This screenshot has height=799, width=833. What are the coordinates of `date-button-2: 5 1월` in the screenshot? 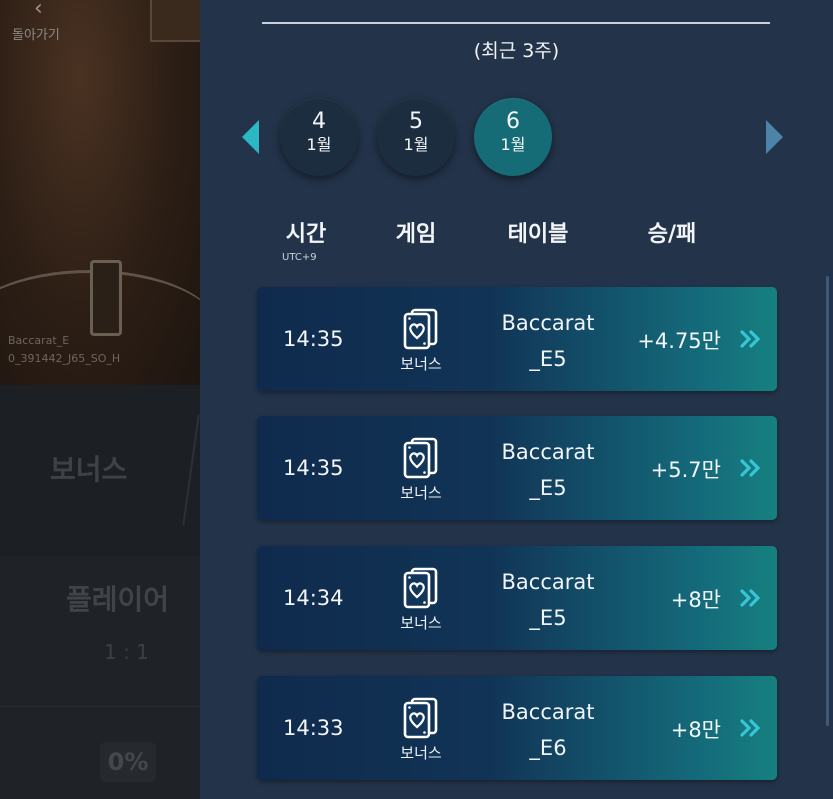 It's located at (416, 137).